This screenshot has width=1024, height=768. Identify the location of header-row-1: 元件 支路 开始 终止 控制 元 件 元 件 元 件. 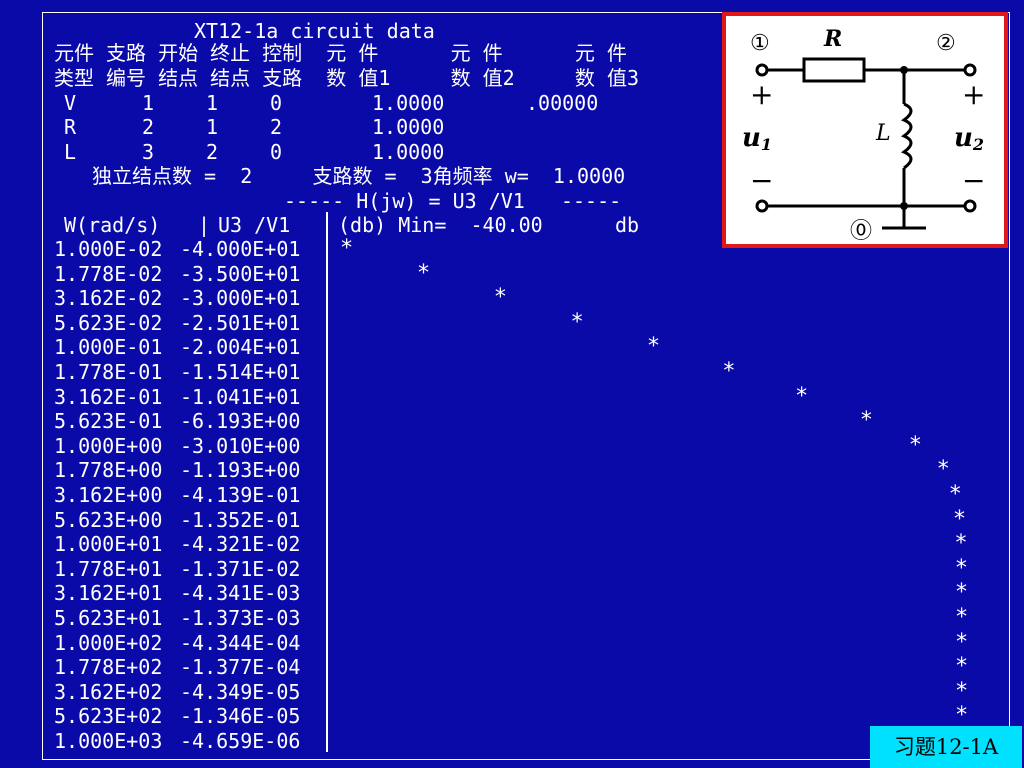
(340, 53).